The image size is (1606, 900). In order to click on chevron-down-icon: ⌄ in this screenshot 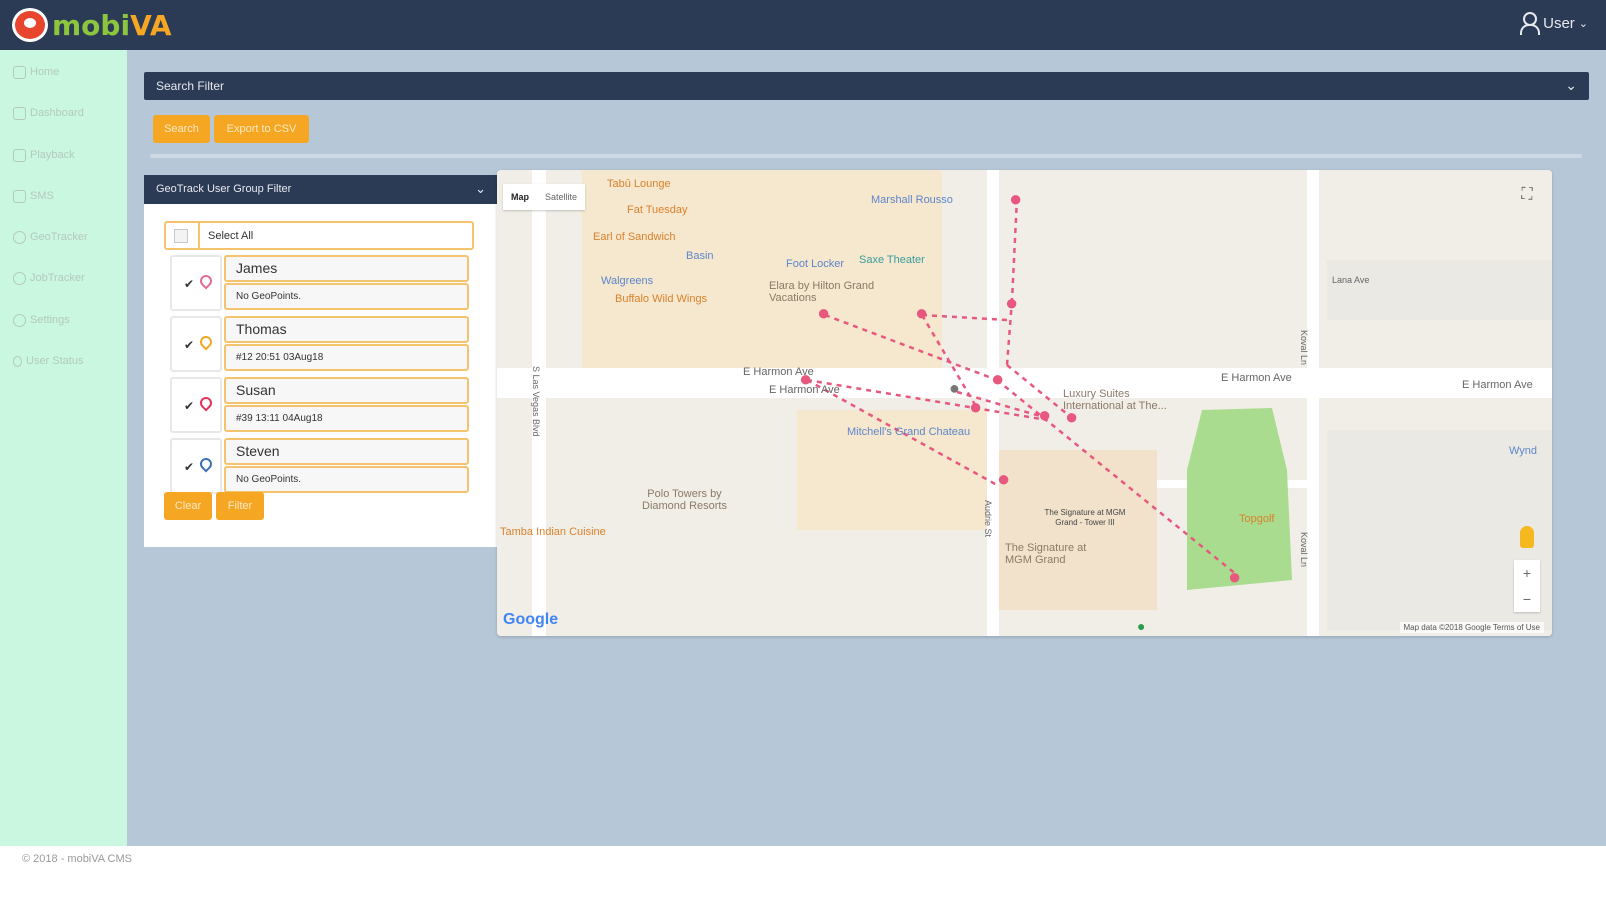, I will do `click(480, 188)`.